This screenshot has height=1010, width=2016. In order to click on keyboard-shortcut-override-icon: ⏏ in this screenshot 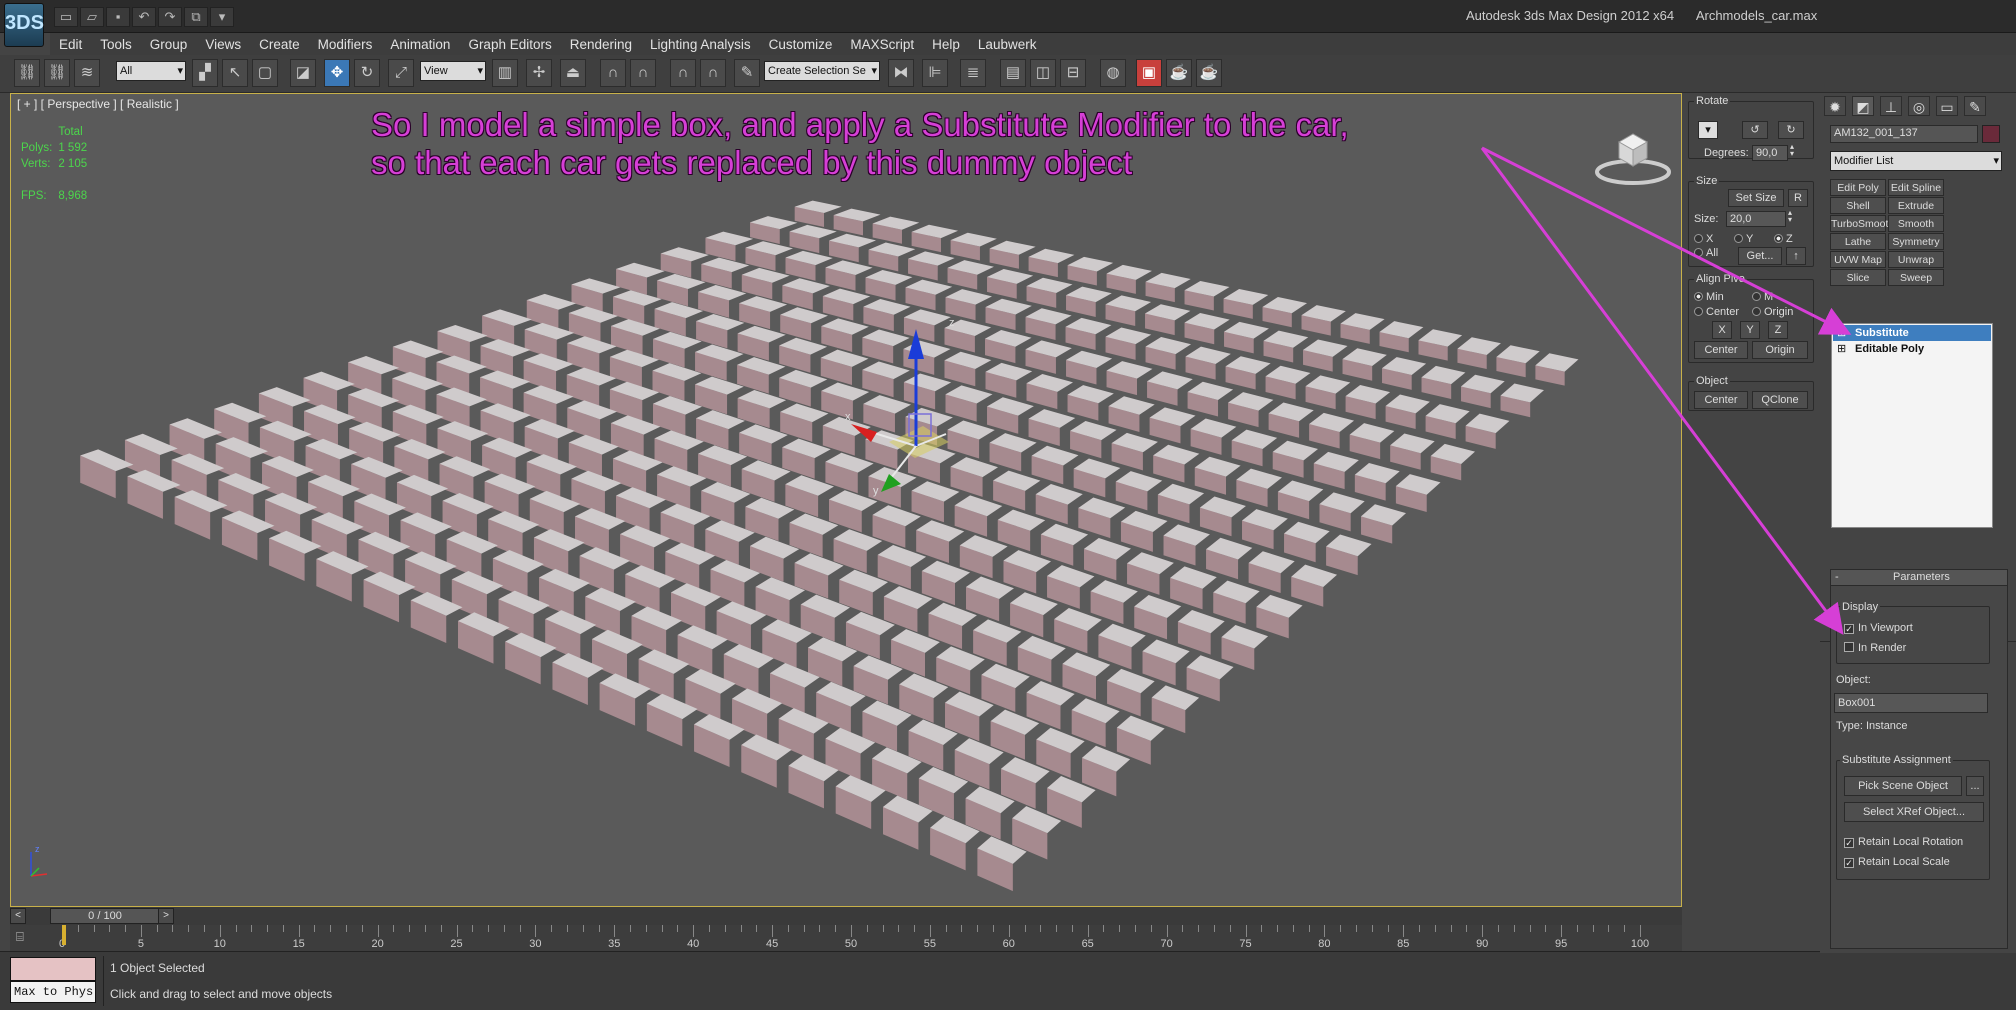, I will do `click(573, 73)`.